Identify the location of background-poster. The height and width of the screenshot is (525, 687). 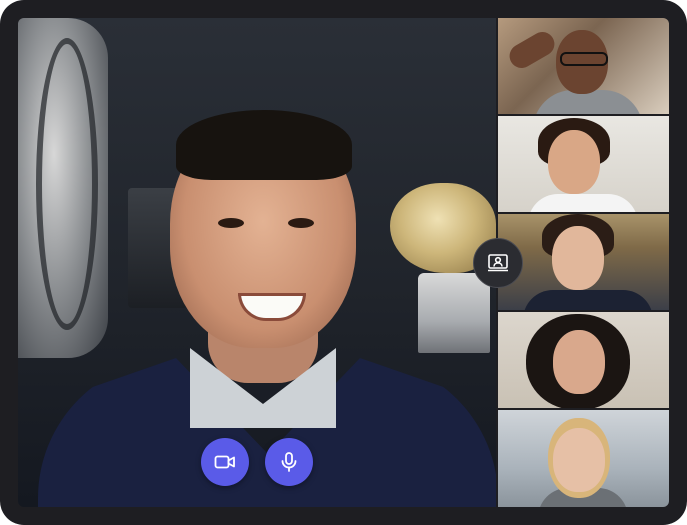
(63, 188).